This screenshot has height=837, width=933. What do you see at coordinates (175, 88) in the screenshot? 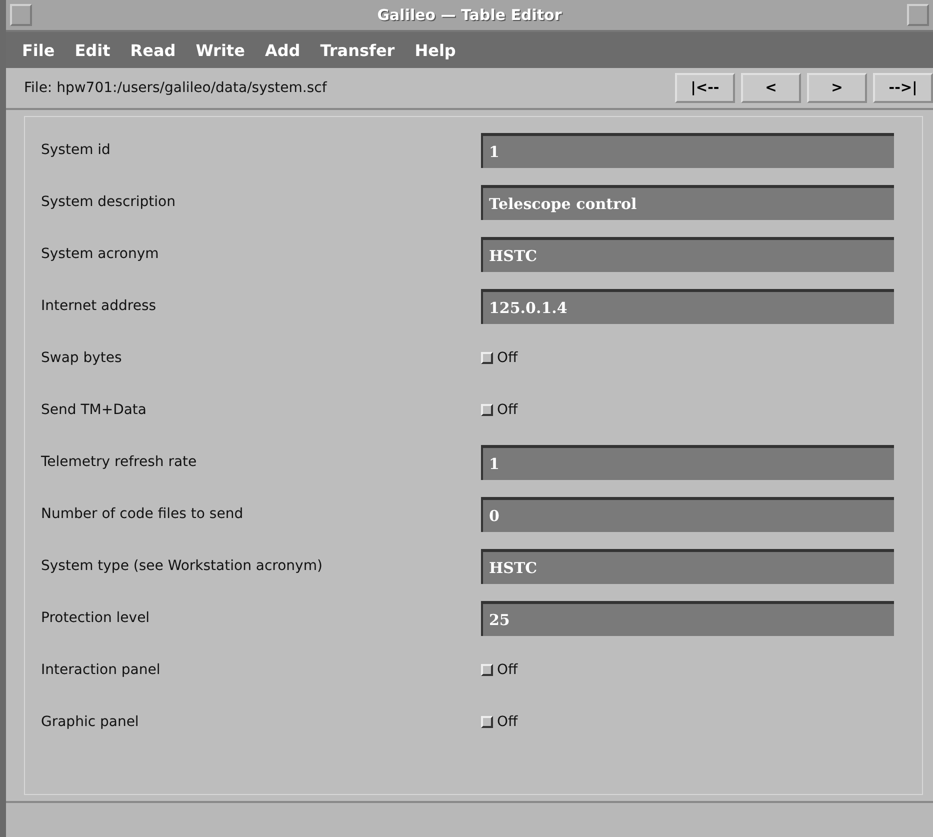
I see `file-path: File: hpw701:/users/galileo/data/system.scf` at bounding box center [175, 88].